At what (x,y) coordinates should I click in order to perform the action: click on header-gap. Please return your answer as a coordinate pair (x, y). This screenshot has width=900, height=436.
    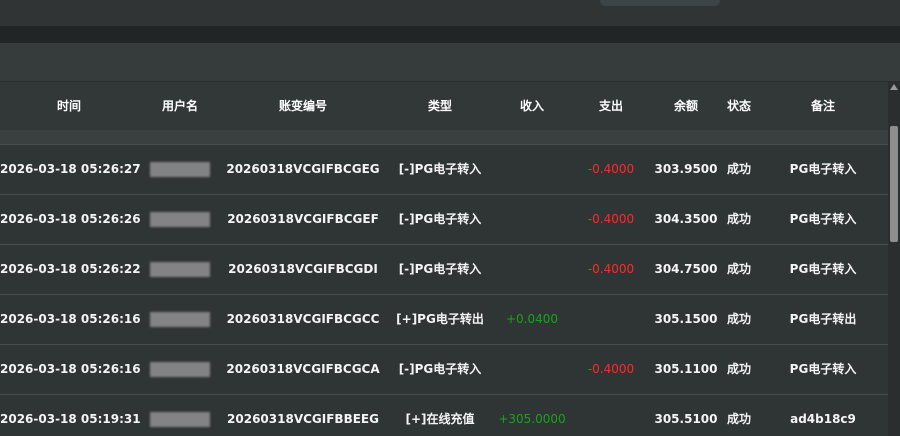
    Looking at the image, I should click on (450, 34).